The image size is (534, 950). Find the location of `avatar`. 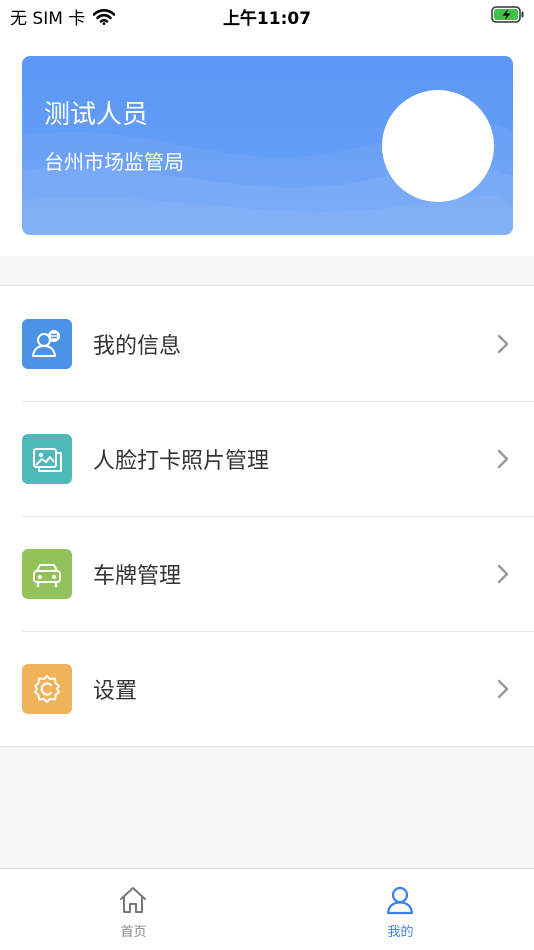

avatar is located at coordinates (438, 146).